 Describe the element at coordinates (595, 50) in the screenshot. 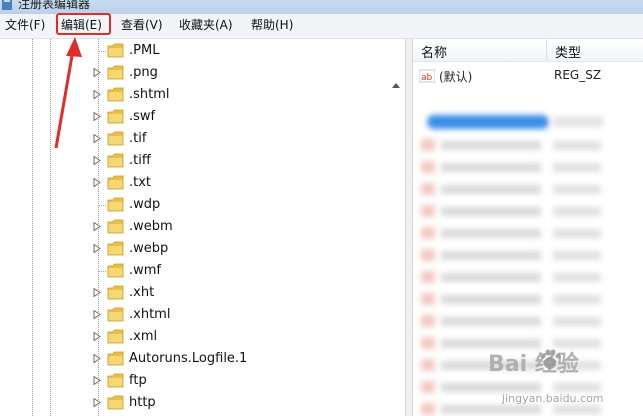

I see `column-header-type: 类型` at that location.